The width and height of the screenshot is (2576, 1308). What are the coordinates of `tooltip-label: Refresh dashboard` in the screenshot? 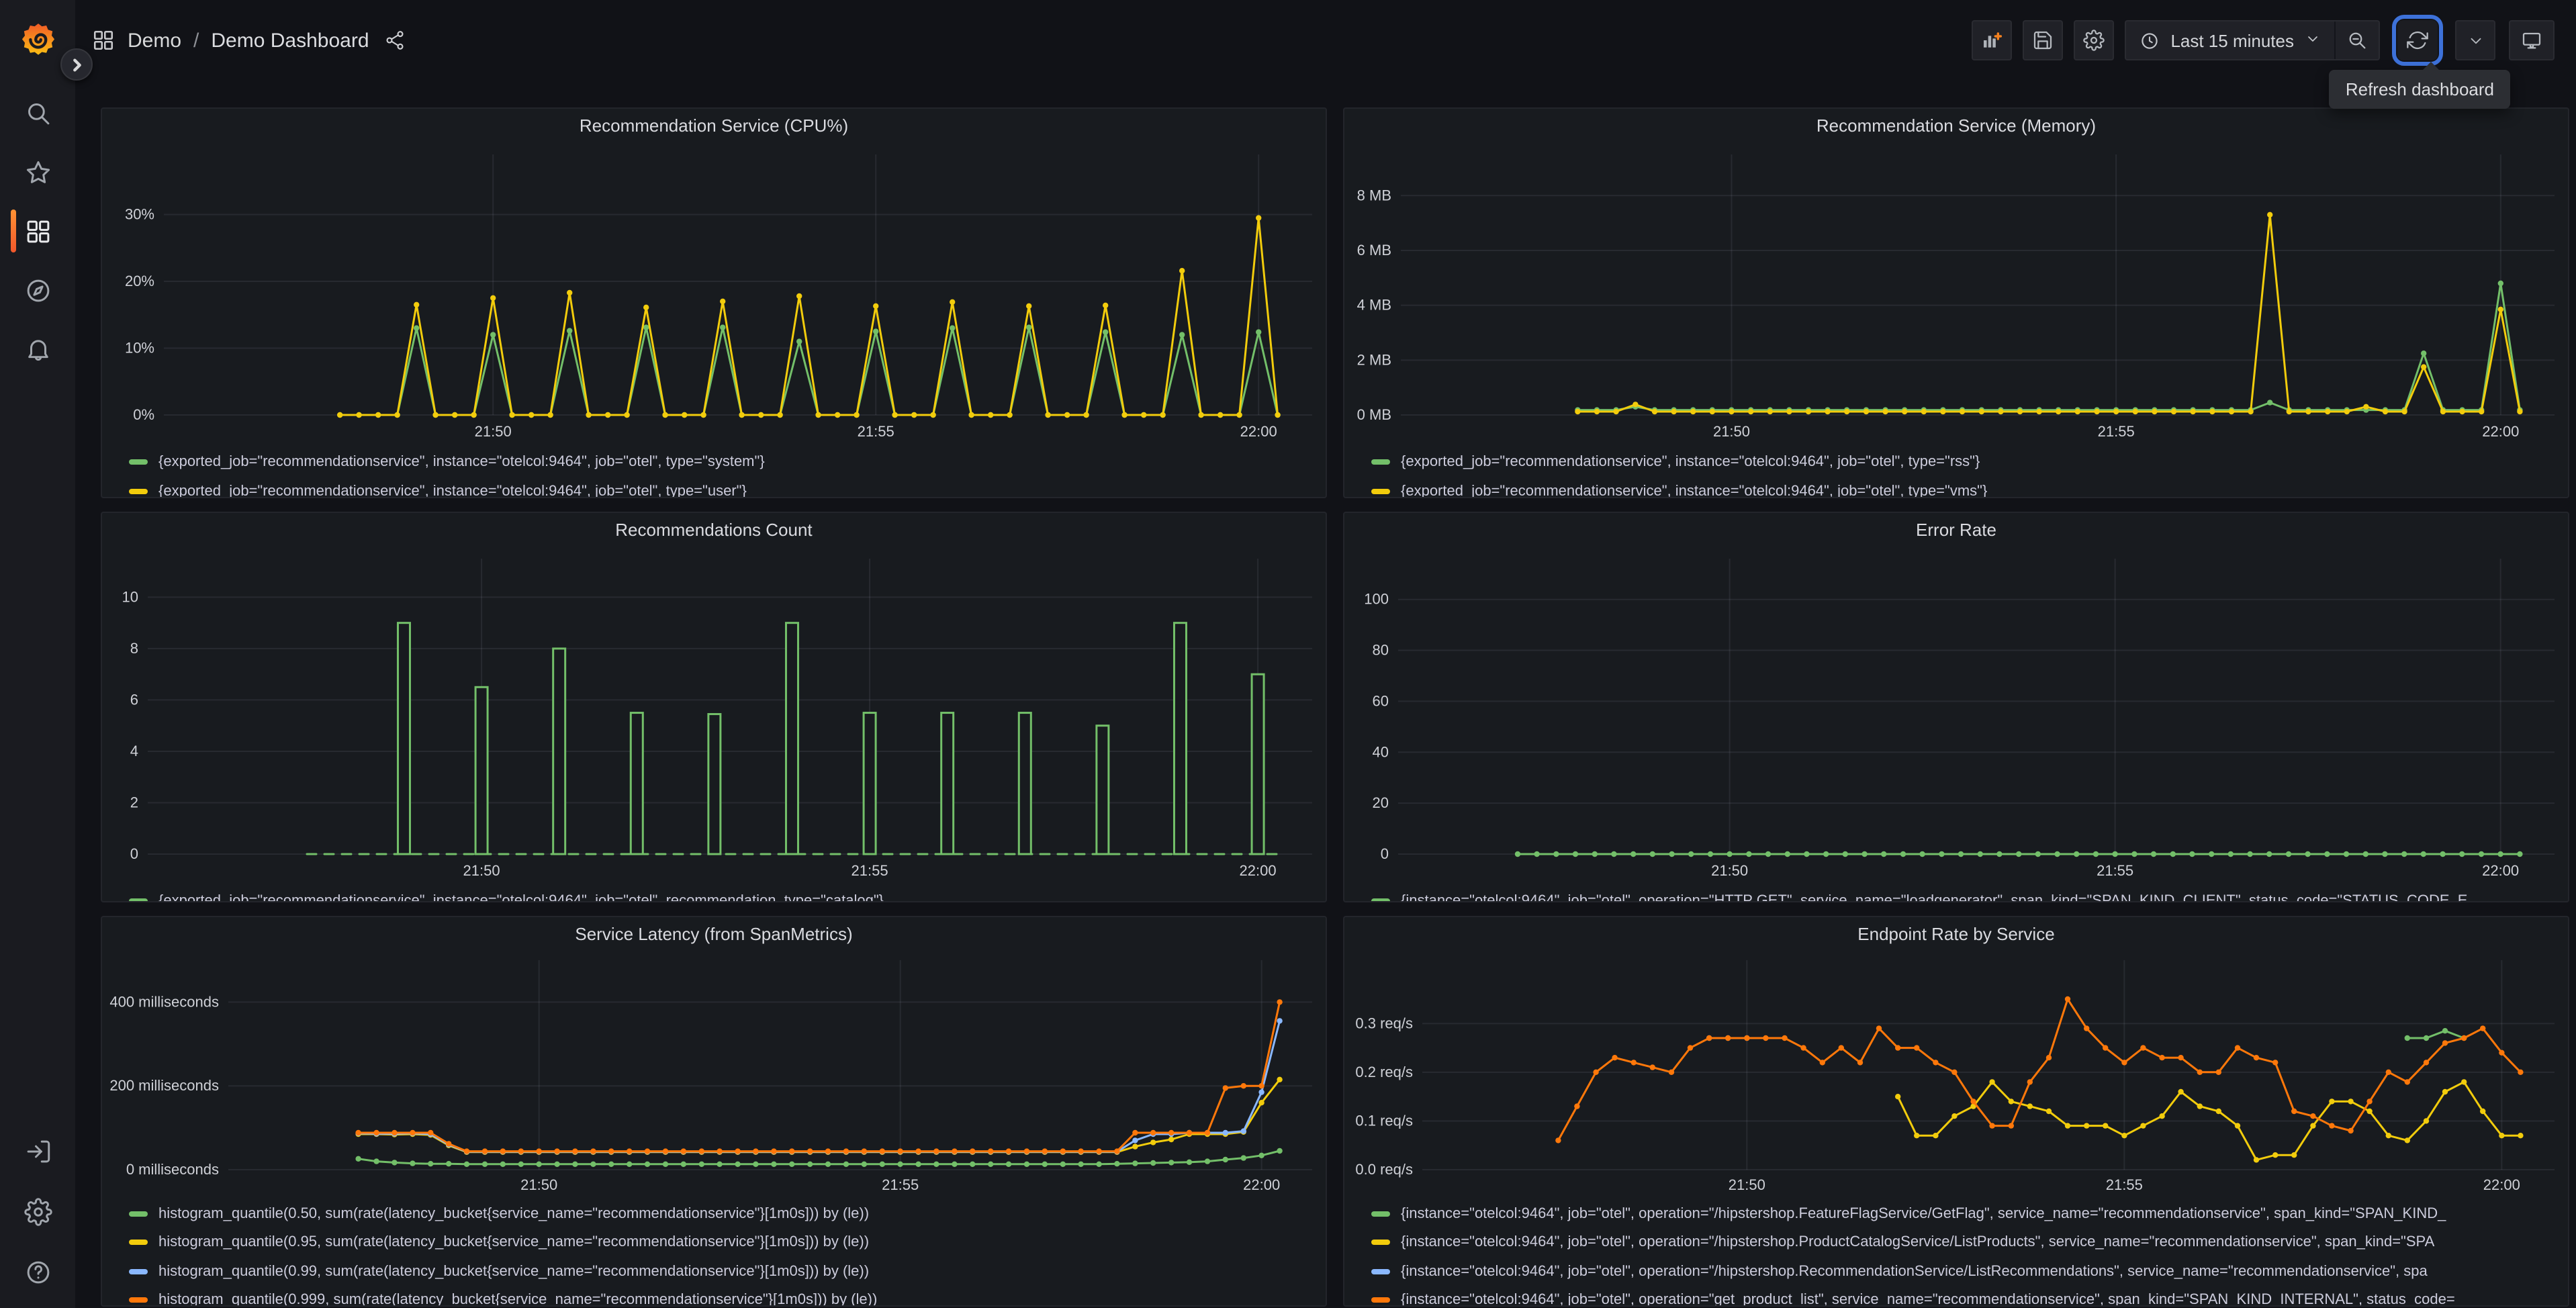 It's located at (2419, 89).